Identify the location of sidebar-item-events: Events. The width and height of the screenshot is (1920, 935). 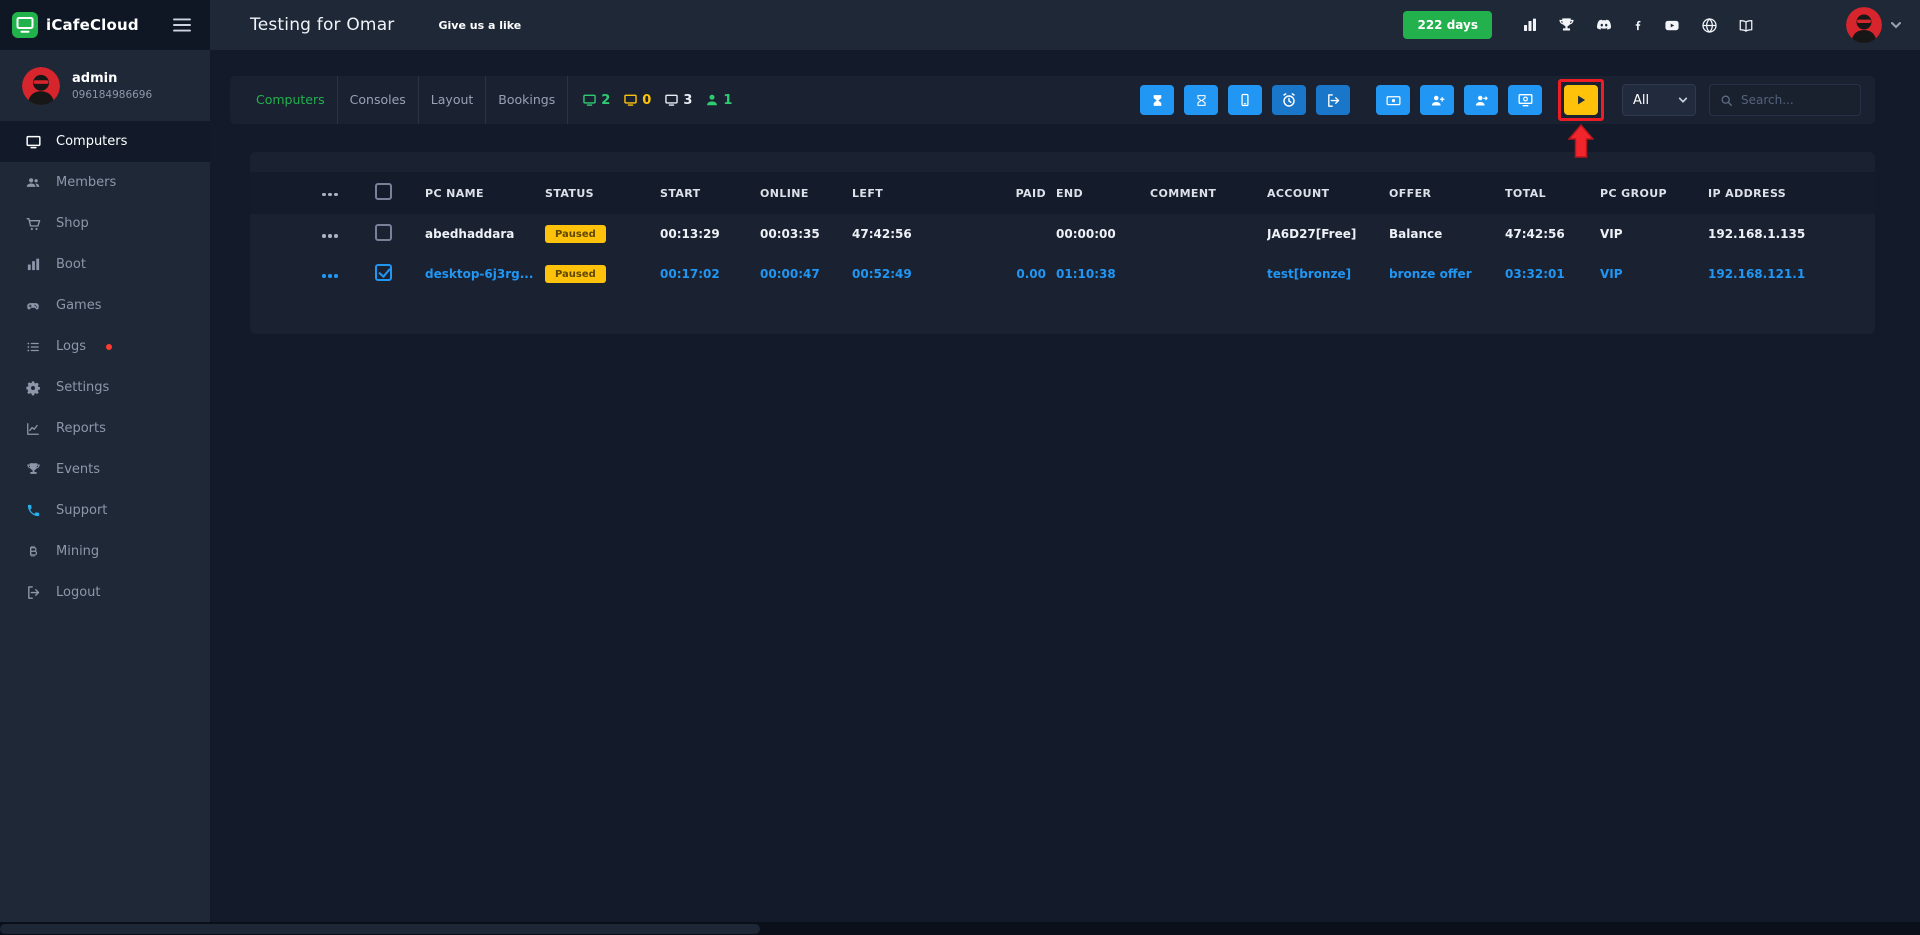
(105, 469).